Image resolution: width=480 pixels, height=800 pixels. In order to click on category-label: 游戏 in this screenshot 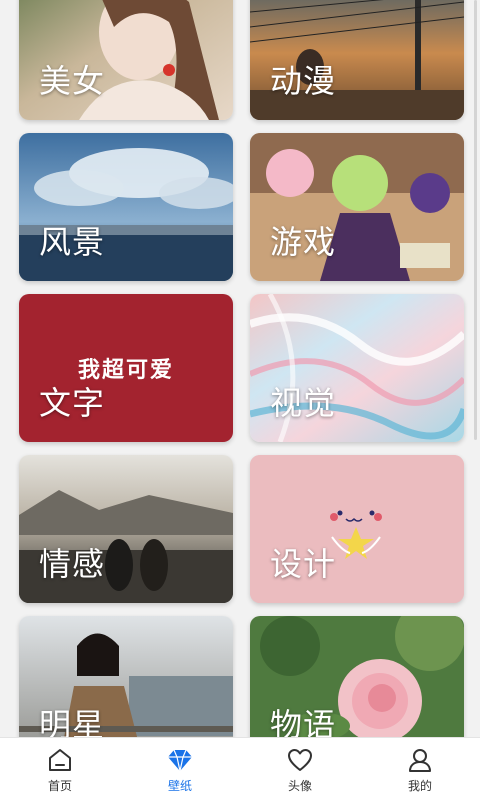, I will do `click(303, 242)`.